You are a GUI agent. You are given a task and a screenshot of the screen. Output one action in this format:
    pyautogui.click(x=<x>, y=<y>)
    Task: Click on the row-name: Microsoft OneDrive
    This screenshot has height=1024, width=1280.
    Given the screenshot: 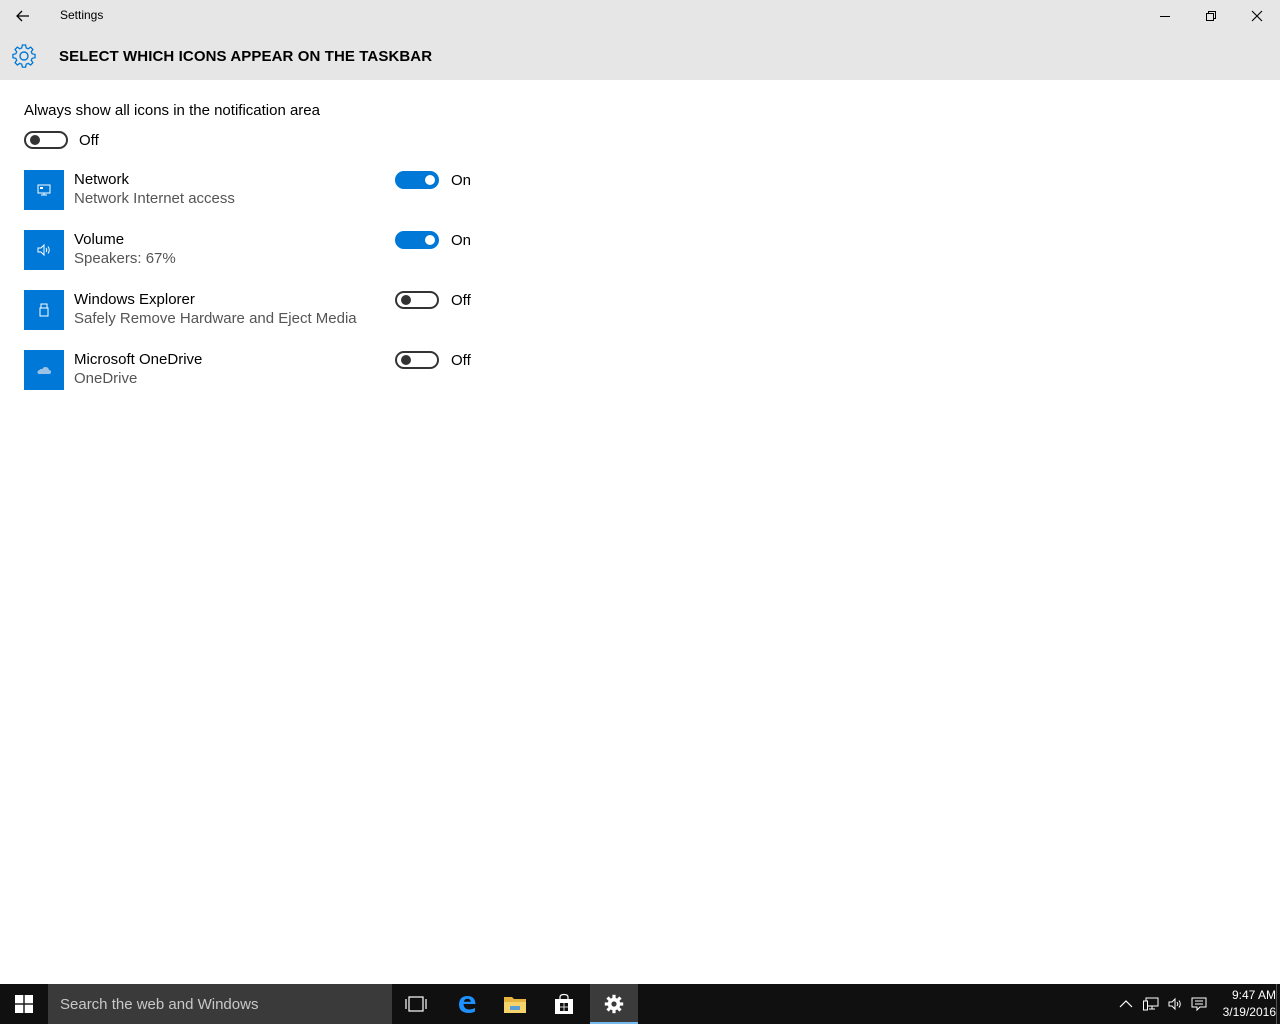 What is the action you would take?
    pyautogui.click(x=138, y=359)
    